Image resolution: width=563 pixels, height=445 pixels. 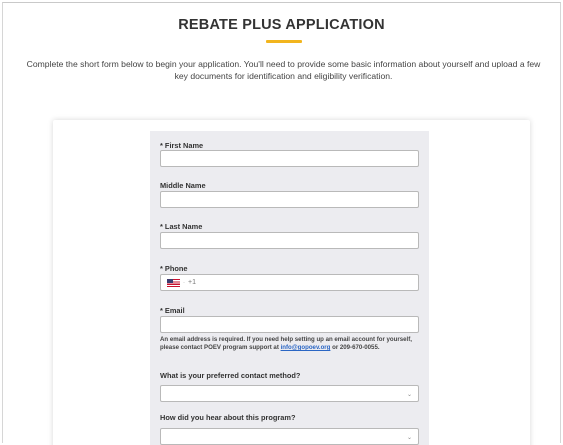 I want to click on contact-method-select: ⌄, so click(x=289, y=393).